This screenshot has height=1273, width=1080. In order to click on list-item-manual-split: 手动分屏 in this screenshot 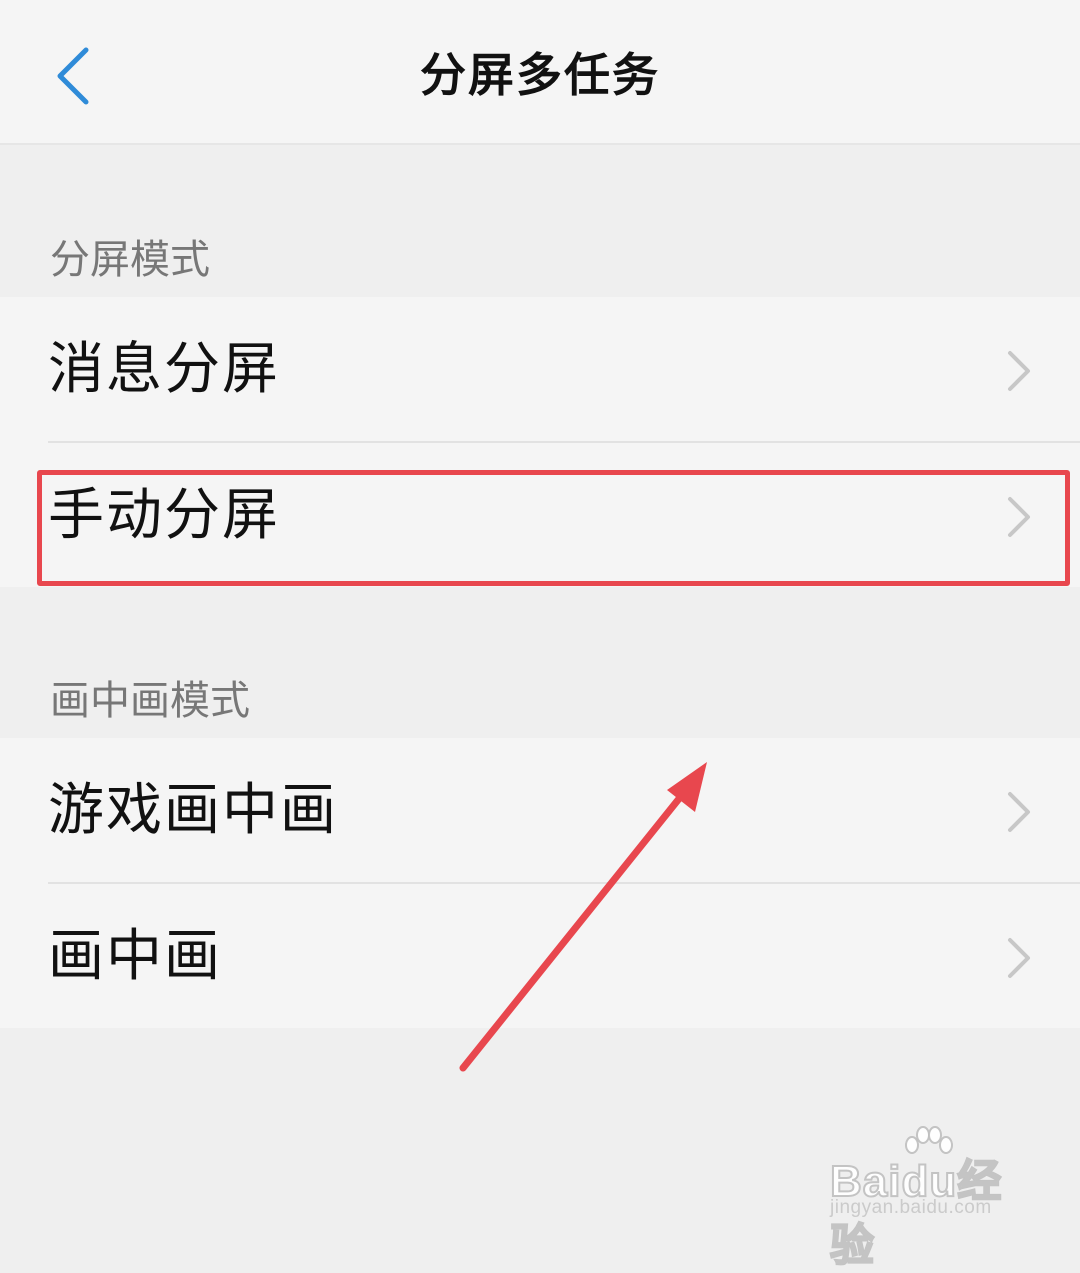, I will do `click(540, 515)`.